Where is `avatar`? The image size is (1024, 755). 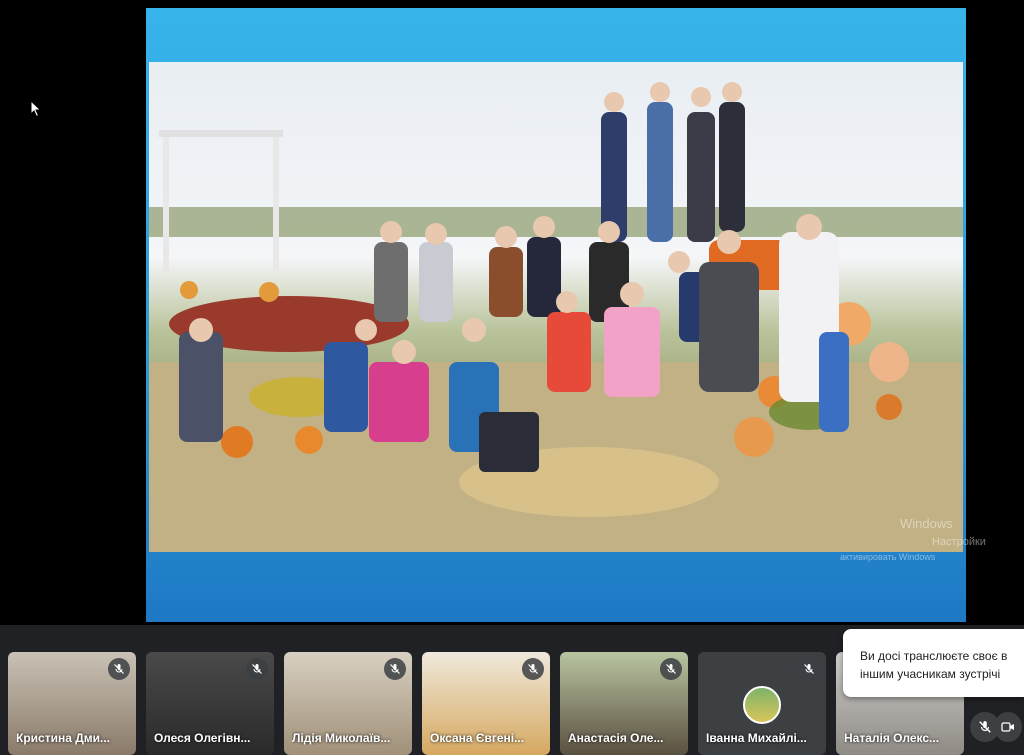
avatar is located at coordinates (762, 705).